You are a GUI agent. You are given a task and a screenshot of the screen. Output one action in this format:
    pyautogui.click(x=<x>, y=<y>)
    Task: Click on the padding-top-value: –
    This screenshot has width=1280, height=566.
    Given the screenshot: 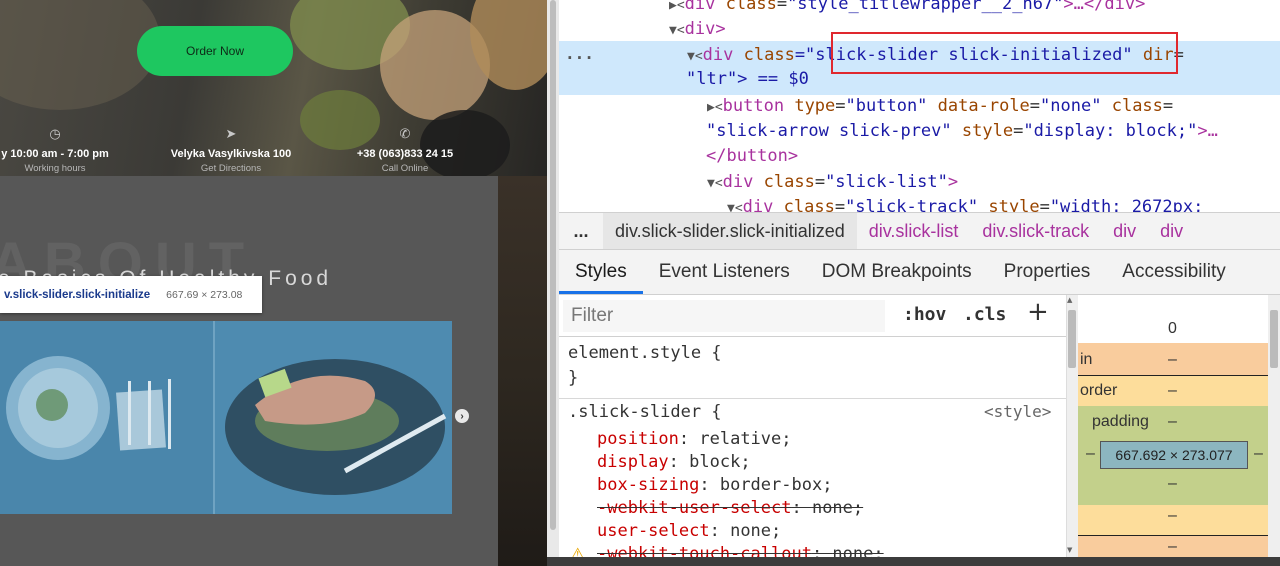 What is the action you would take?
    pyautogui.click(x=1172, y=422)
    